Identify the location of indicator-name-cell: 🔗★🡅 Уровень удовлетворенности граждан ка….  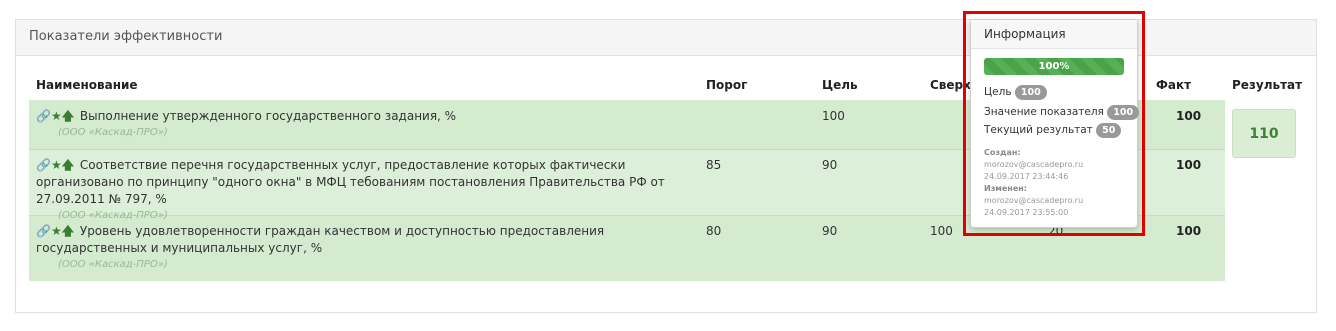
(366, 247).